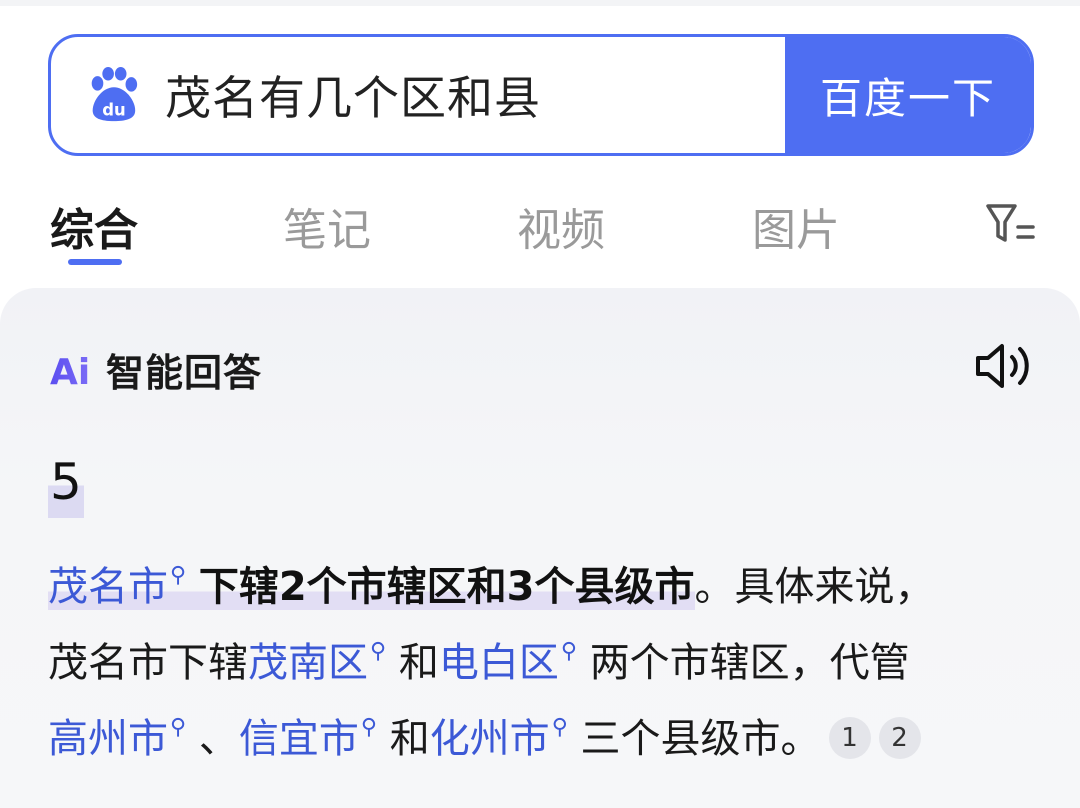 This screenshot has height=808, width=1080. Describe the element at coordinates (108, 739) in the screenshot. I see `link-gaozhou-city: 高州市` at that location.